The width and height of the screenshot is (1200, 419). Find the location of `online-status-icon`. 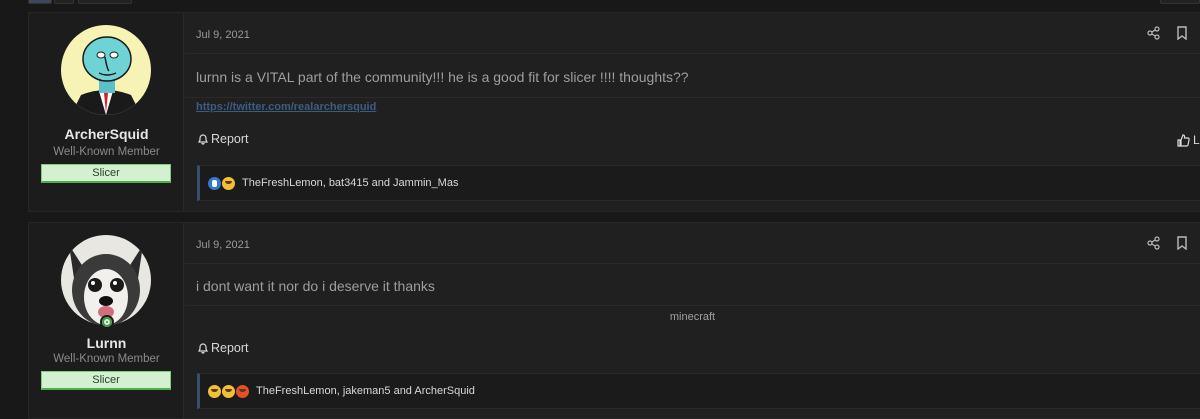

online-status-icon is located at coordinates (107, 322).